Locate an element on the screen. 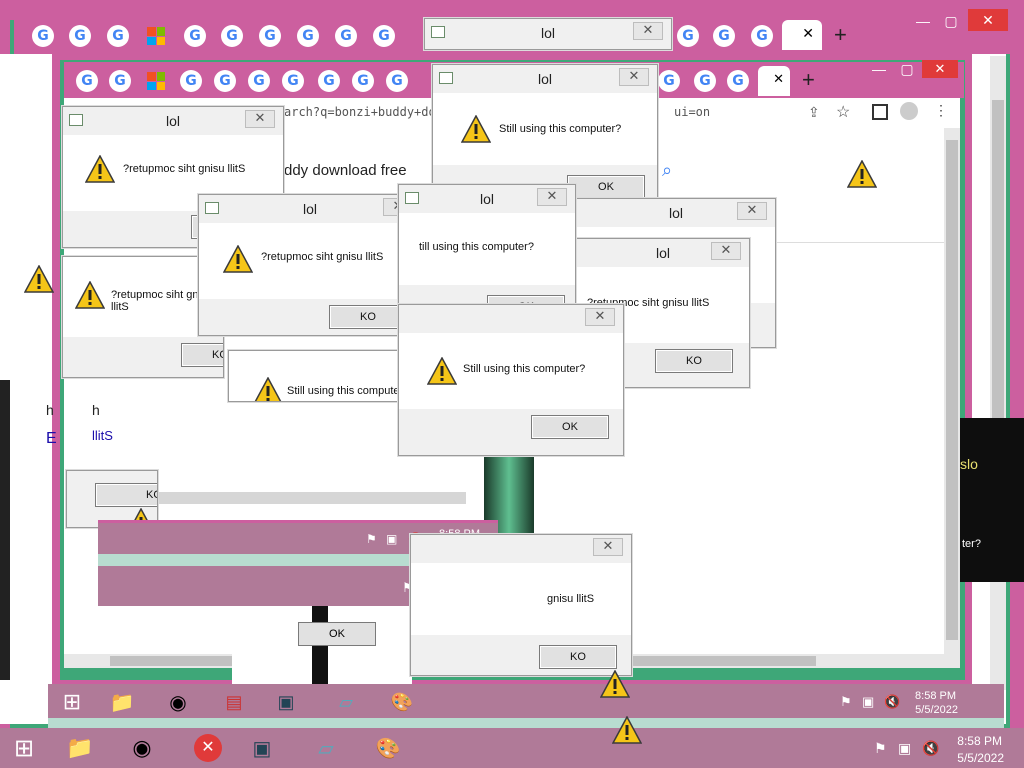 The image size is (1024, 768). profile-icon is located at coordinates (909, 111).